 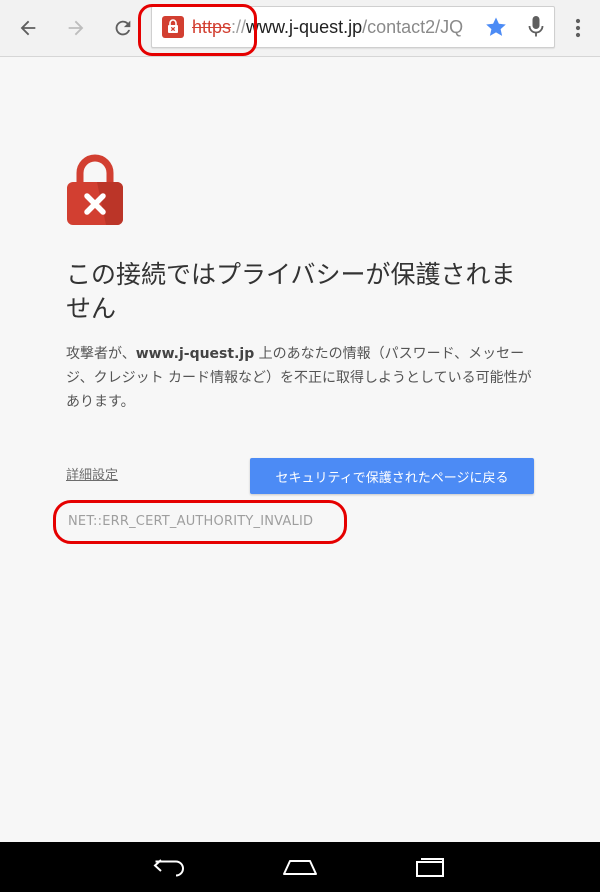 I want to click on microphone-icon, so click(x=536, y=27).